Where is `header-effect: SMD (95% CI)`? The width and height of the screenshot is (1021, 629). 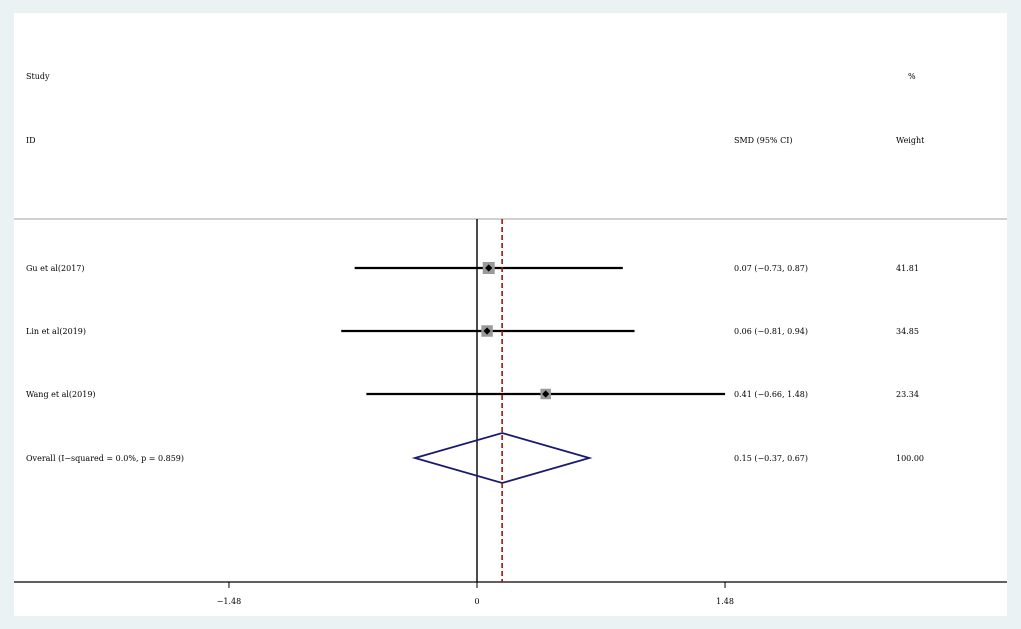 header-effect: SMD (95% CI) is located at coordinates (763, 140).